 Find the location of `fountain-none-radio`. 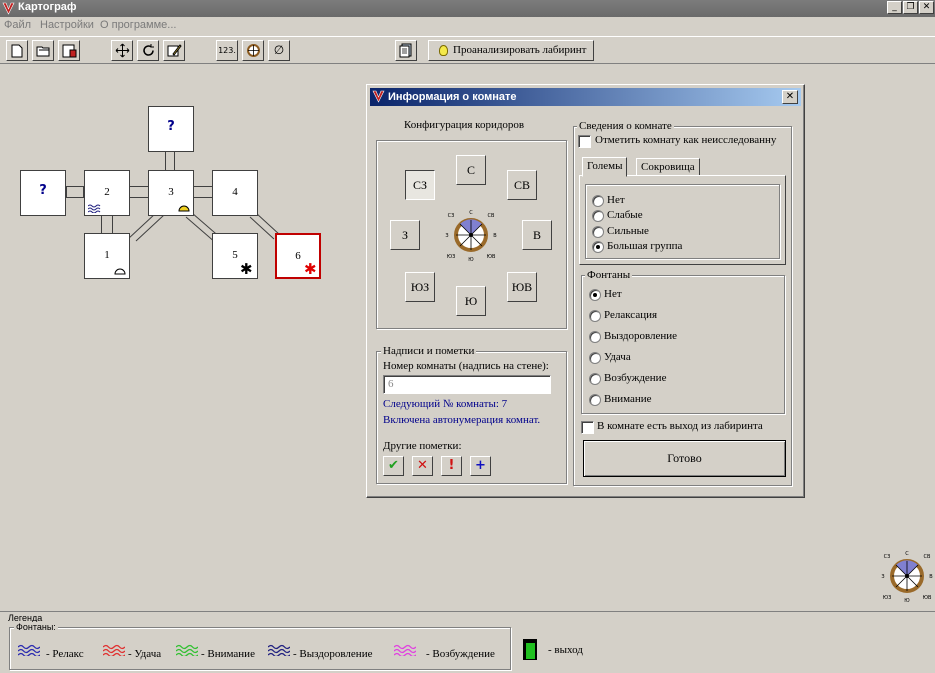

fountain-none-radio is located at coordinates (595, 295).